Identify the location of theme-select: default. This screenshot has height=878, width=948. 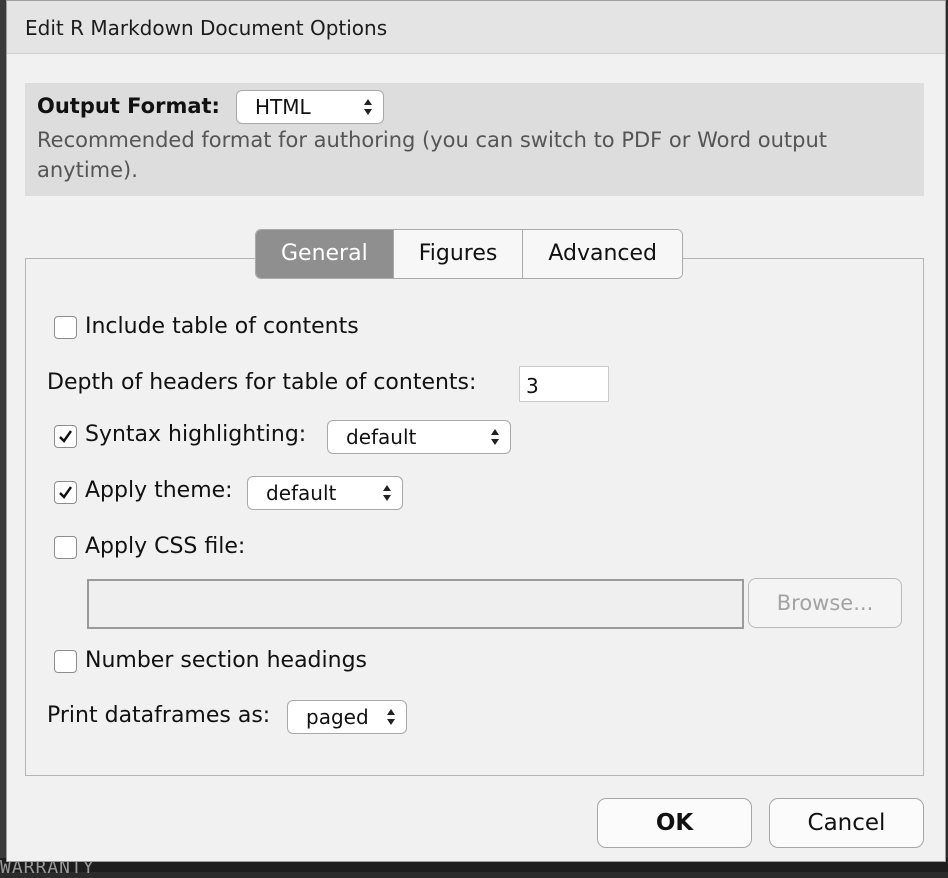
(325, 493).